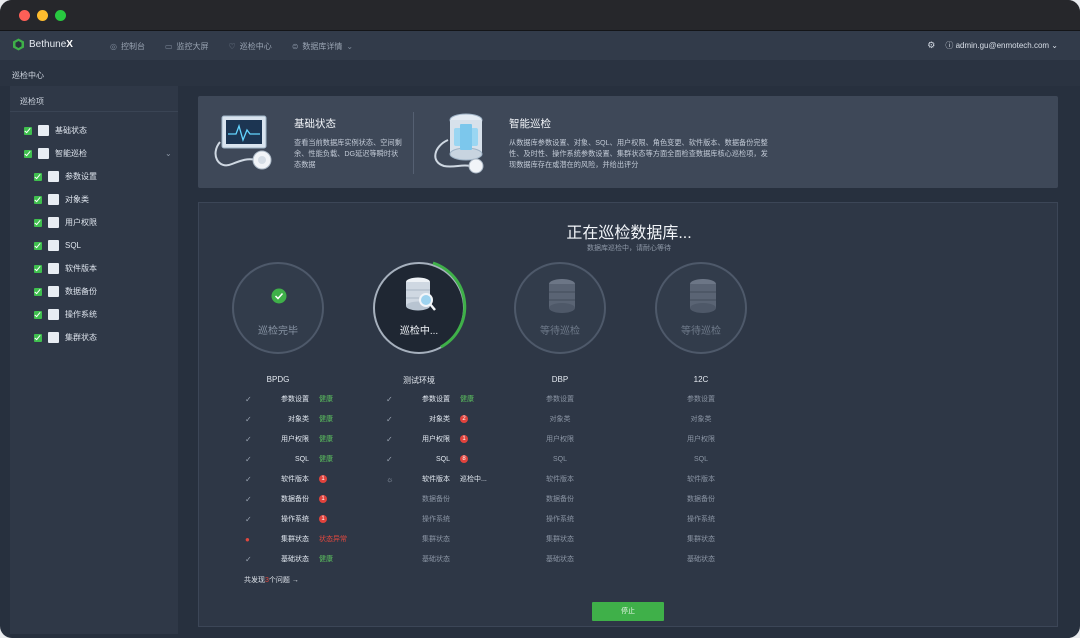 The image size is (1080, 638). What do you see at coordinates (560, 308) in the screenshot?
I see `db-status-circle-dbp: 等待巡检` at bounding box center [560, 308].